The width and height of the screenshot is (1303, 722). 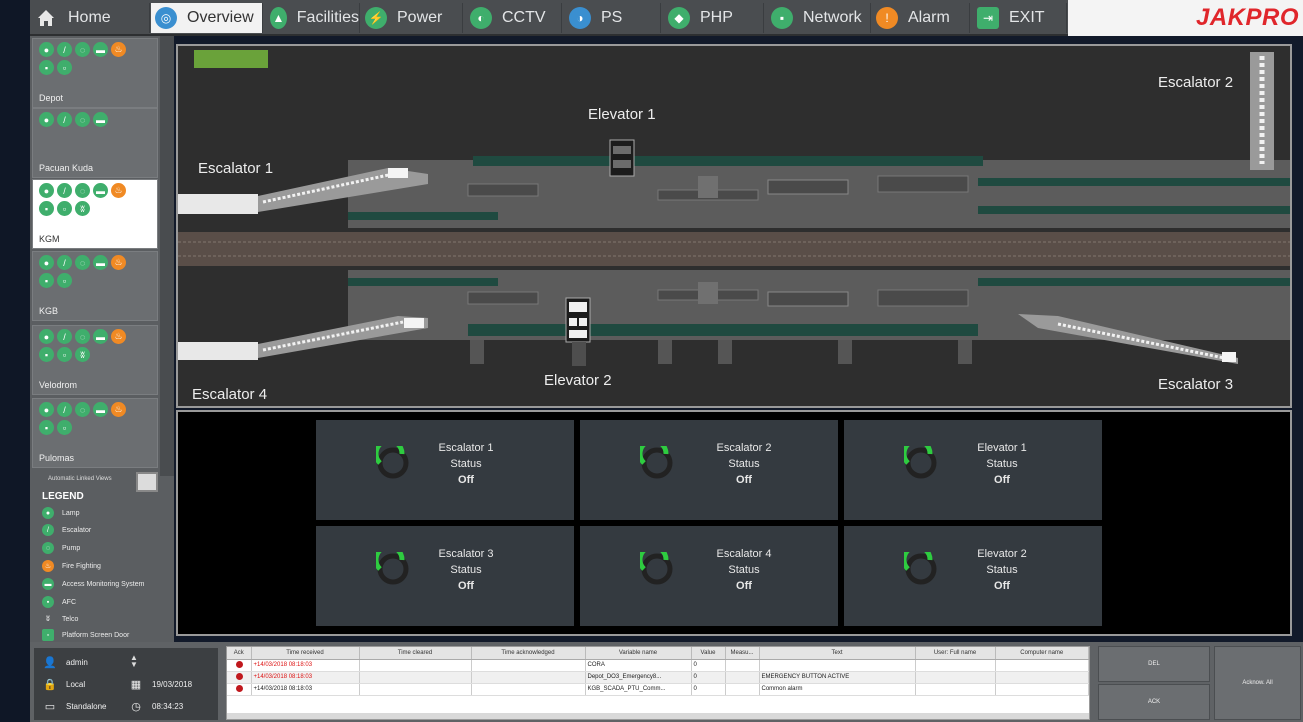 I want to click on status-caption: Status, so click(x=744, y=464).